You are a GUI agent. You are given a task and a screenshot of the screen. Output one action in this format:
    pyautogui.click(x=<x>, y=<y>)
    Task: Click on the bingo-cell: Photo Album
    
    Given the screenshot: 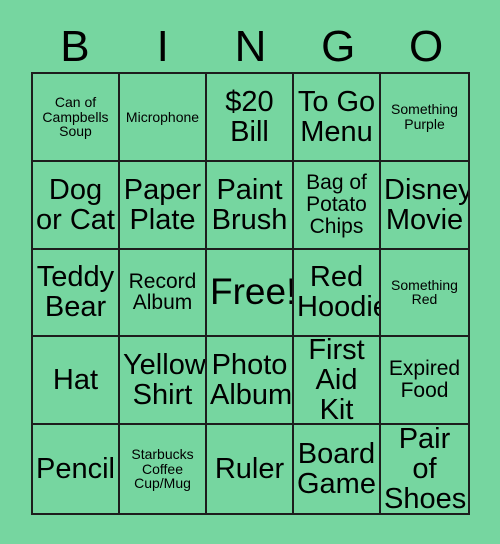 What is the action you would take?
    pyautogui.click(x=250, y=381)
    